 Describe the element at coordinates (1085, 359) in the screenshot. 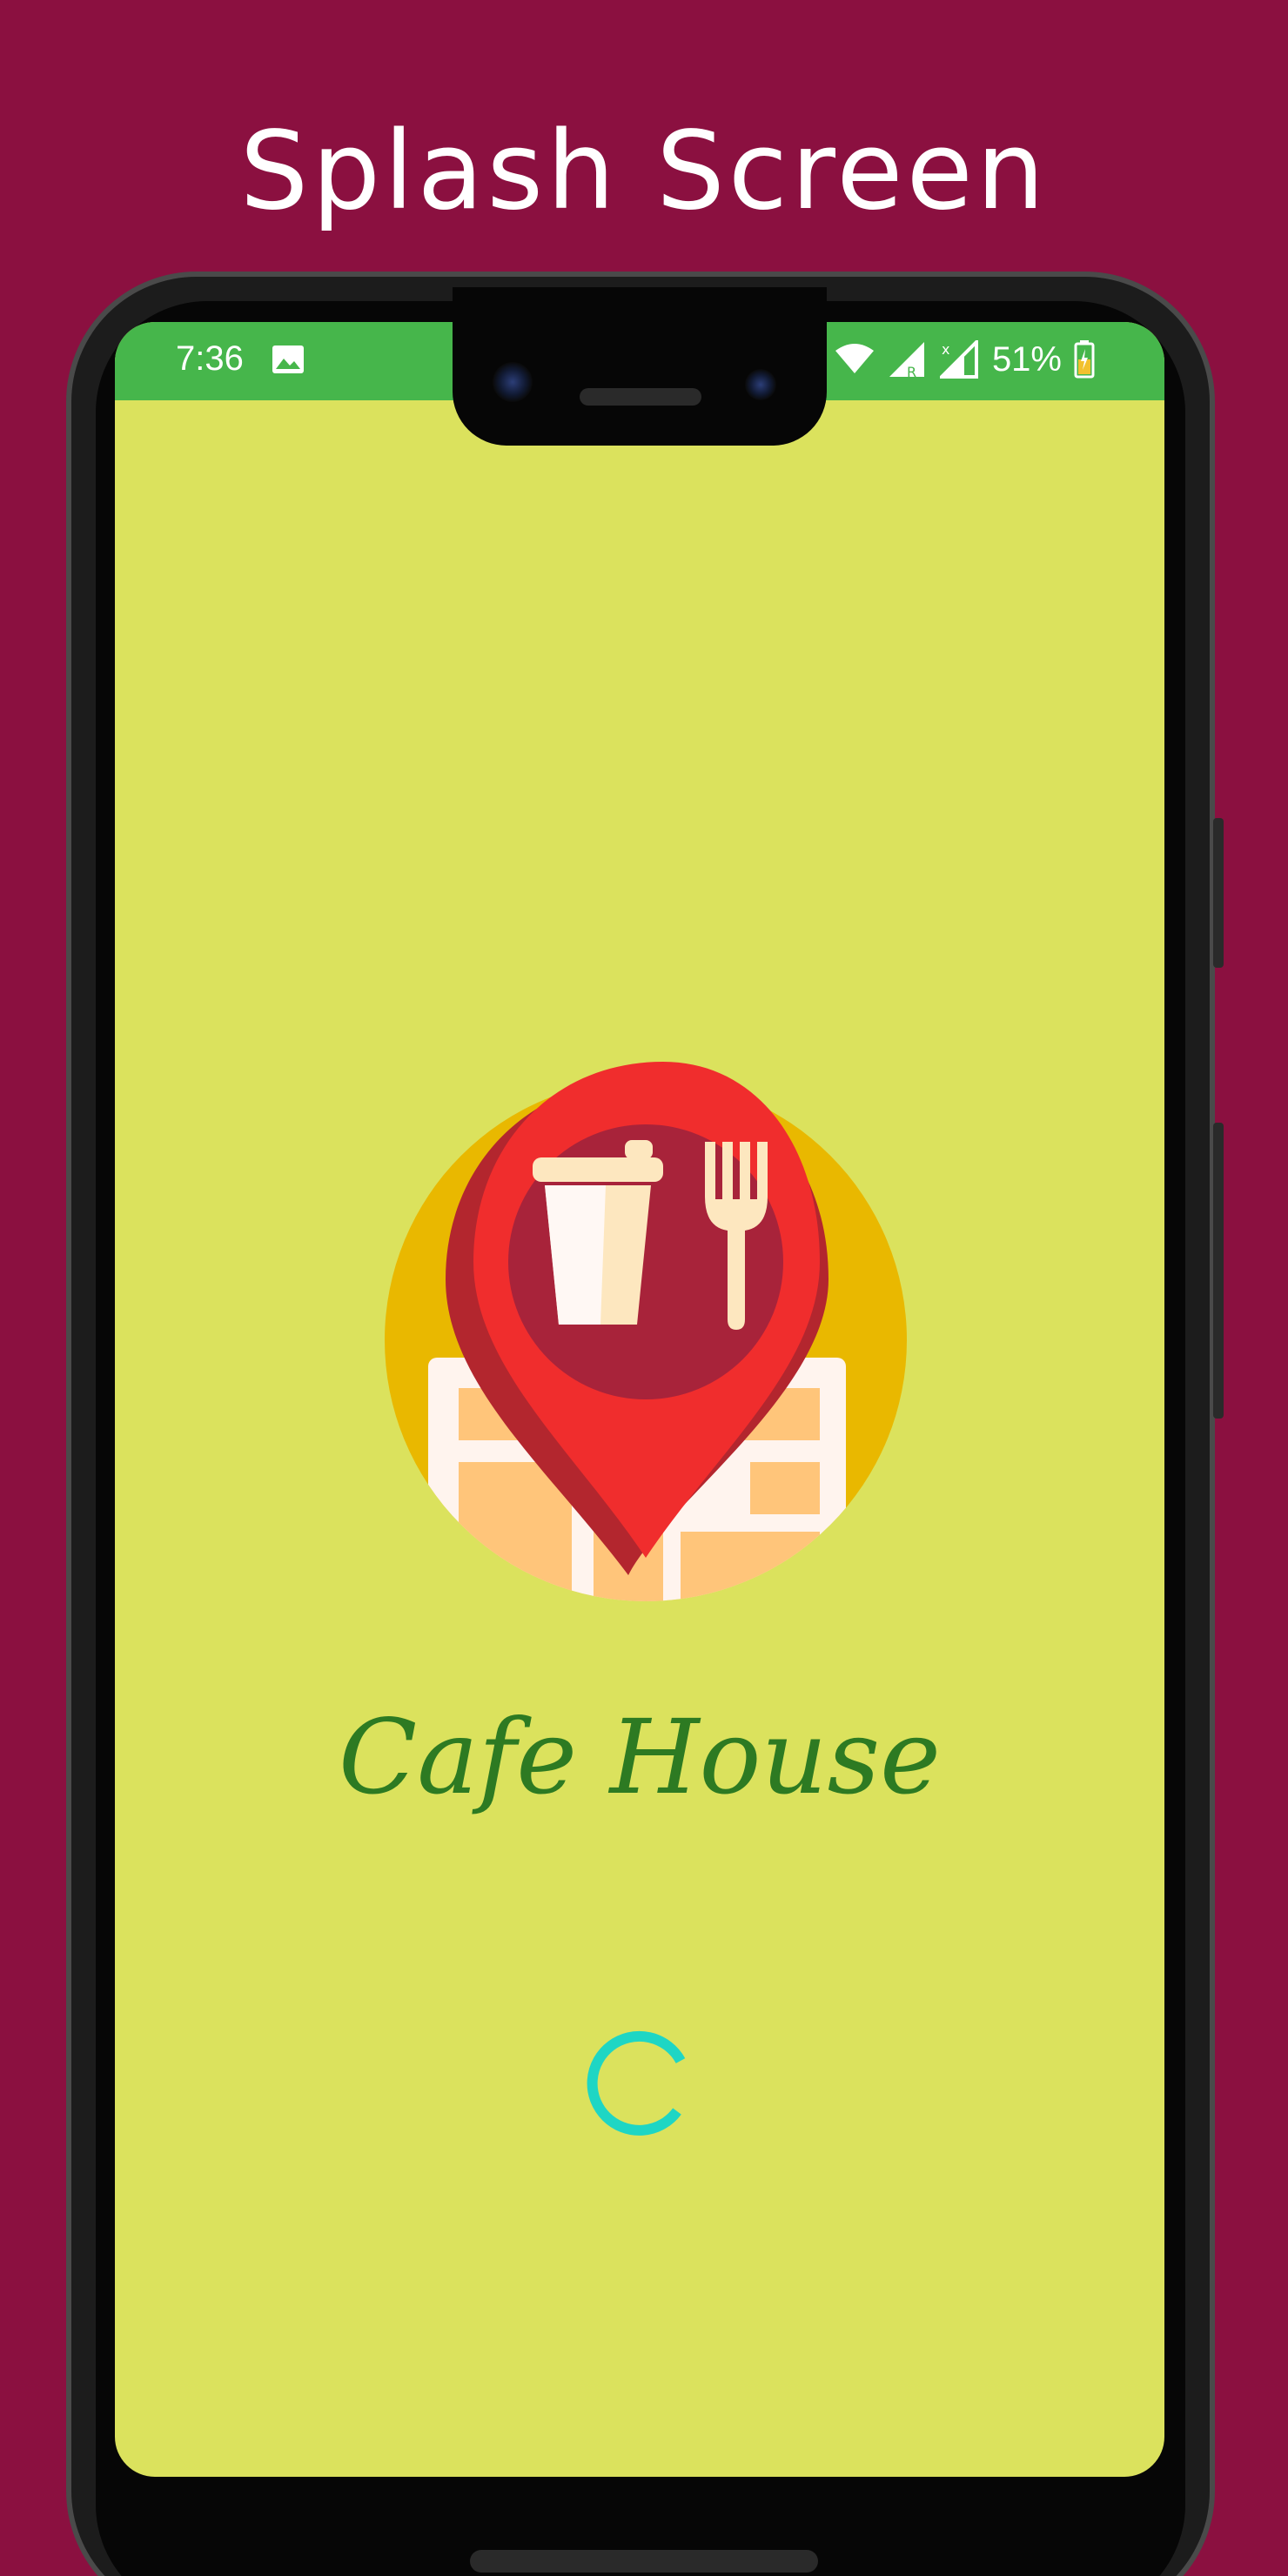

I see `battery-charging-icon` at that location.